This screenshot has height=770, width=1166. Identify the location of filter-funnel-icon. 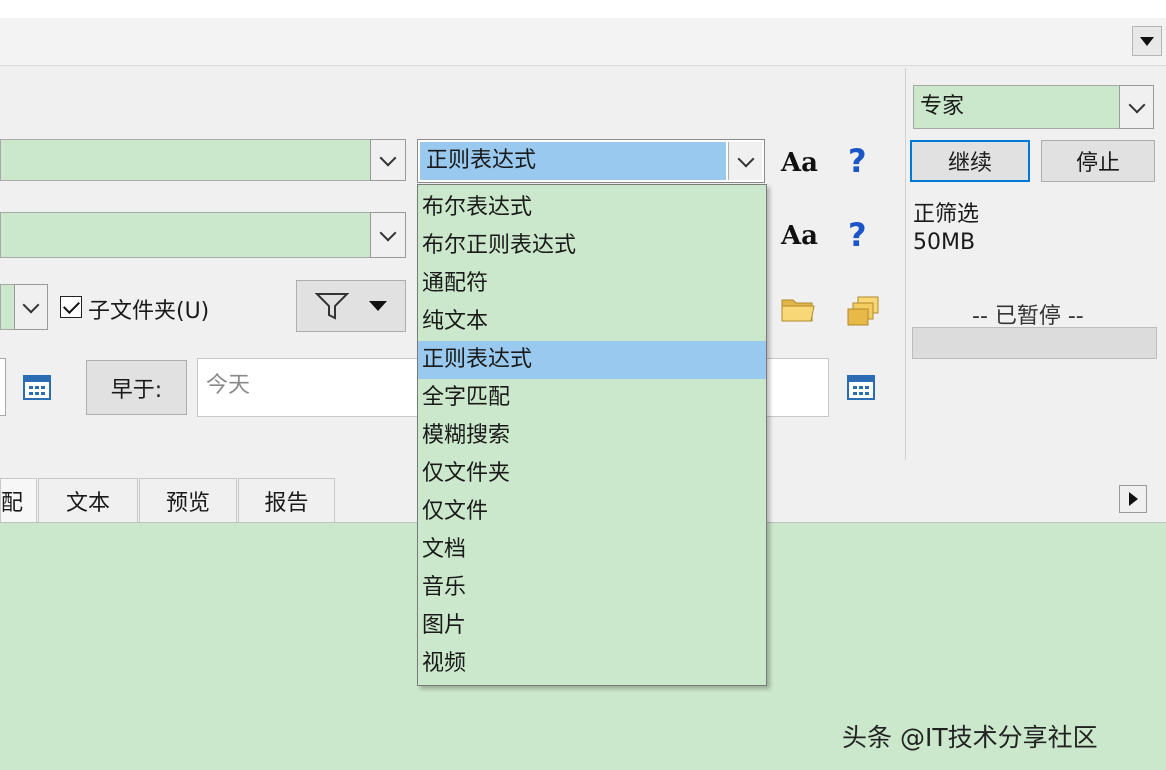
(332, 306).